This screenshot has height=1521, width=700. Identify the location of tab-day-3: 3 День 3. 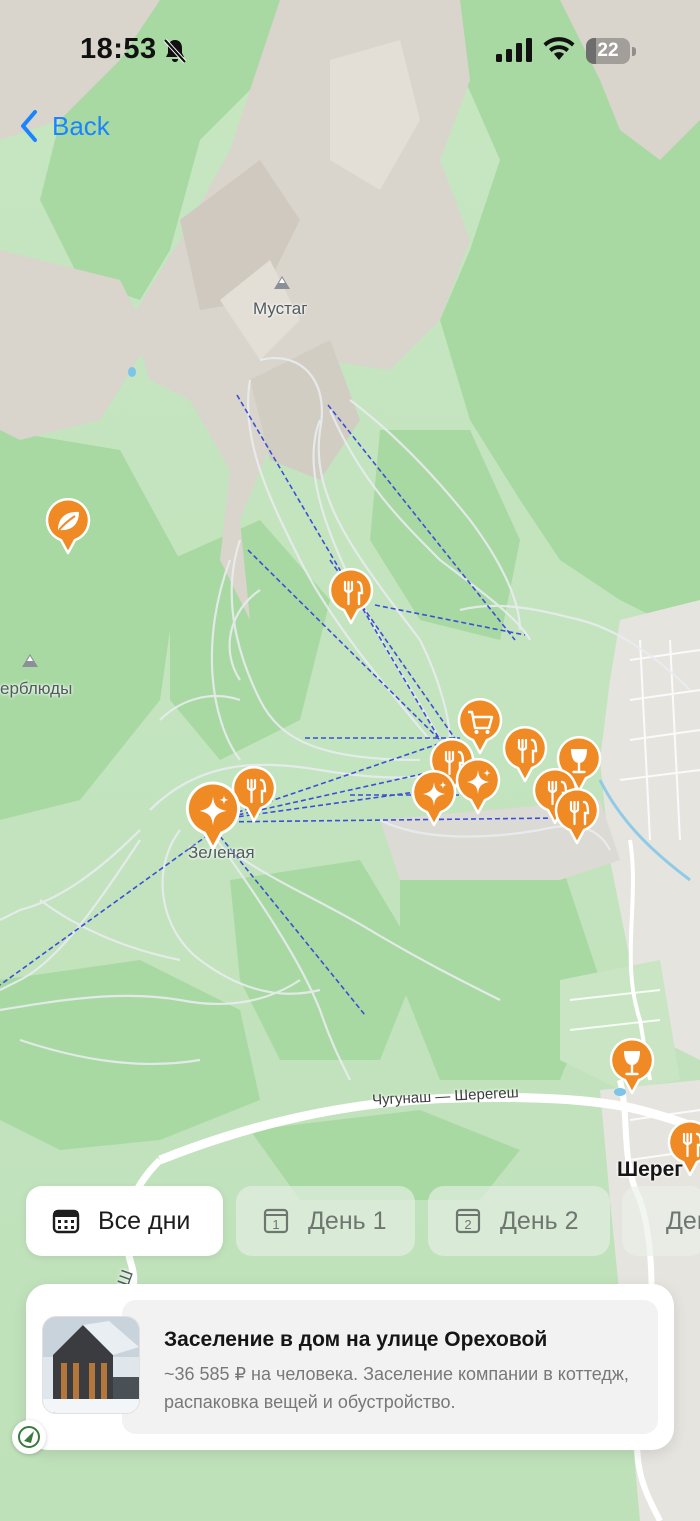
(661, 1221).